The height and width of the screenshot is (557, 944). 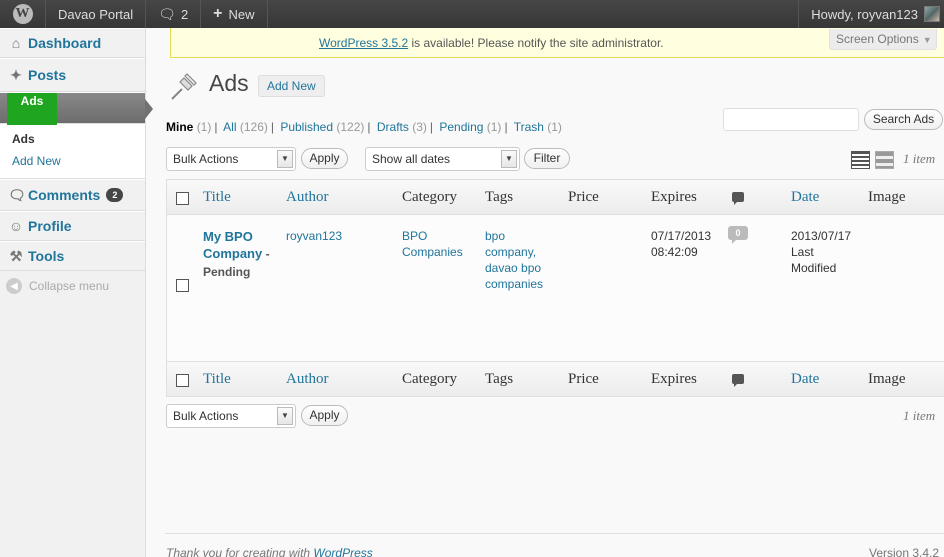 I want to click on account-menu: Howdy, royvan123, so click(x=871, y=14).